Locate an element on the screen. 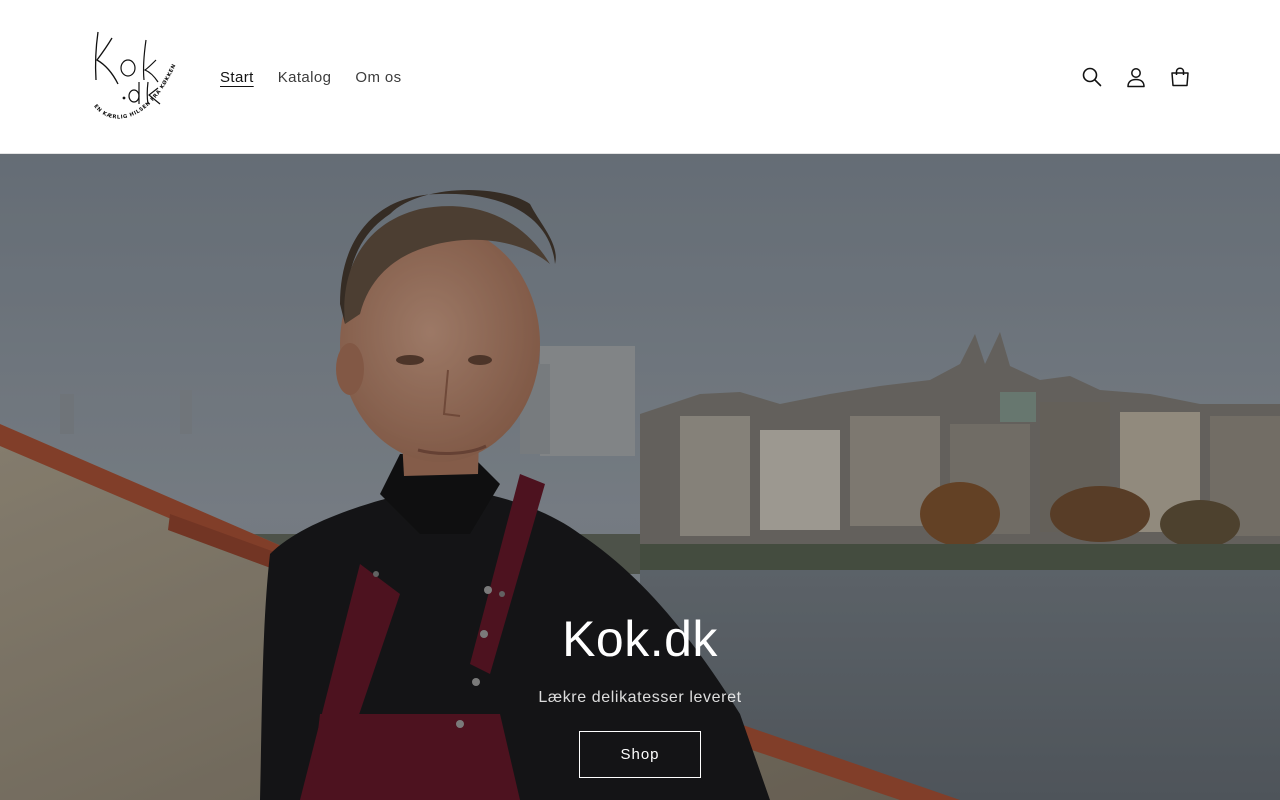 This screenshot has width=1280, height=800. hero-subtitle: Lækre delikatesser leveret is located at coordinates (640, 697).